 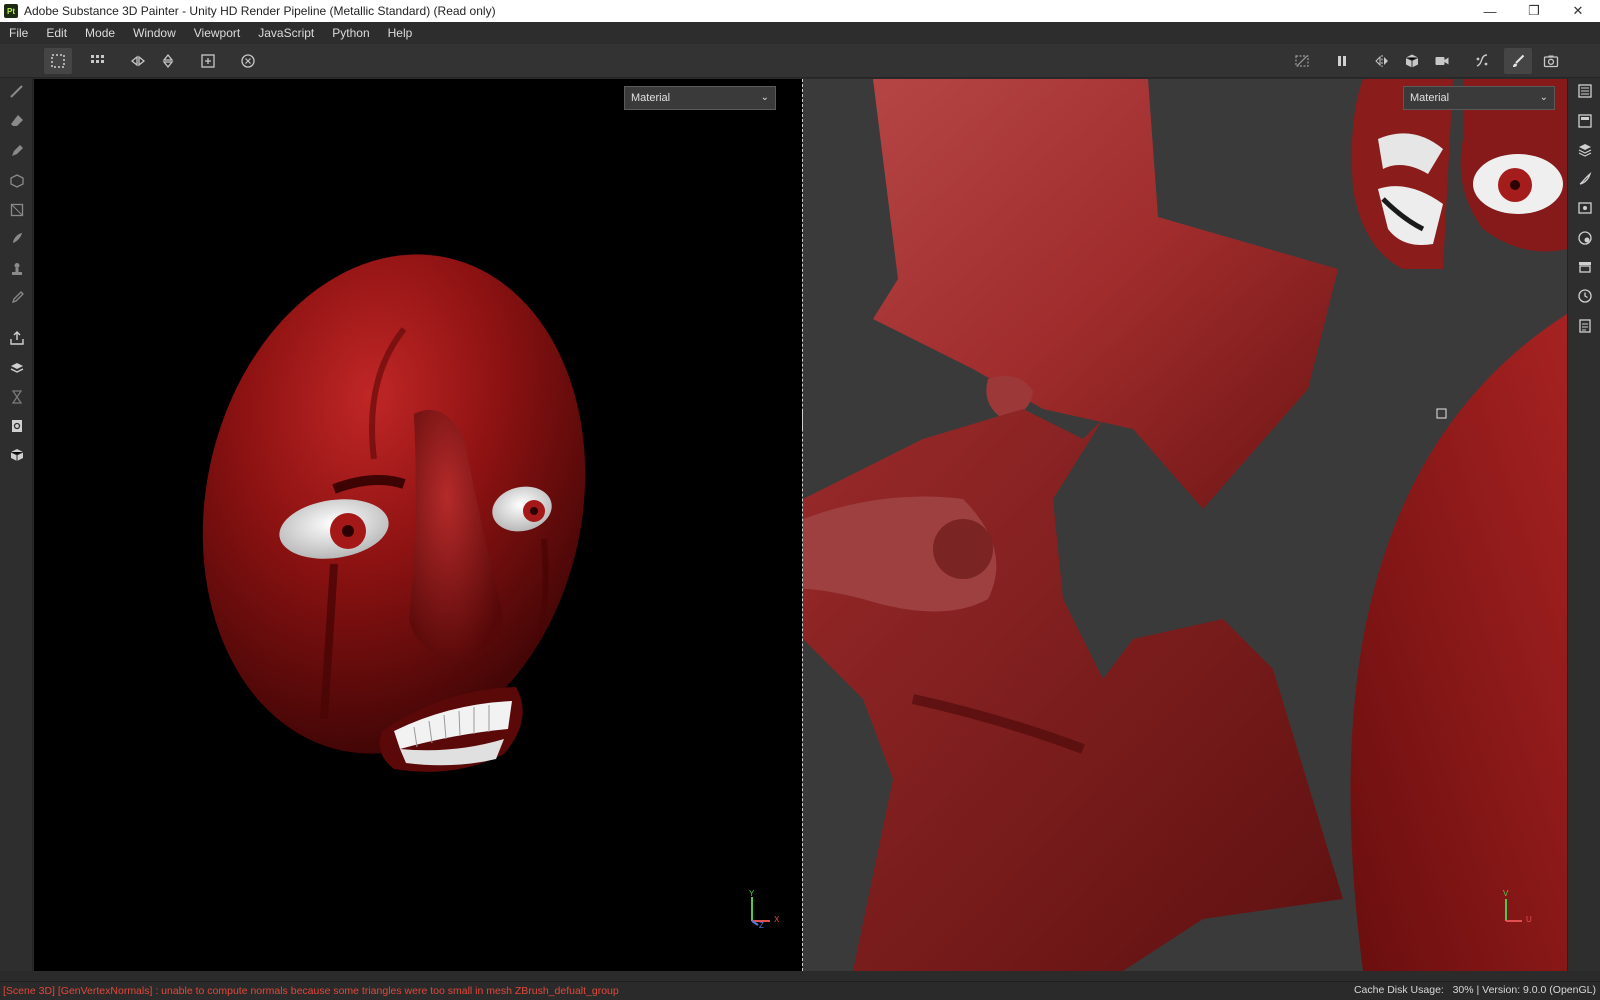 I want to click on menu-edit: Edit, so click(x=56, y=33).